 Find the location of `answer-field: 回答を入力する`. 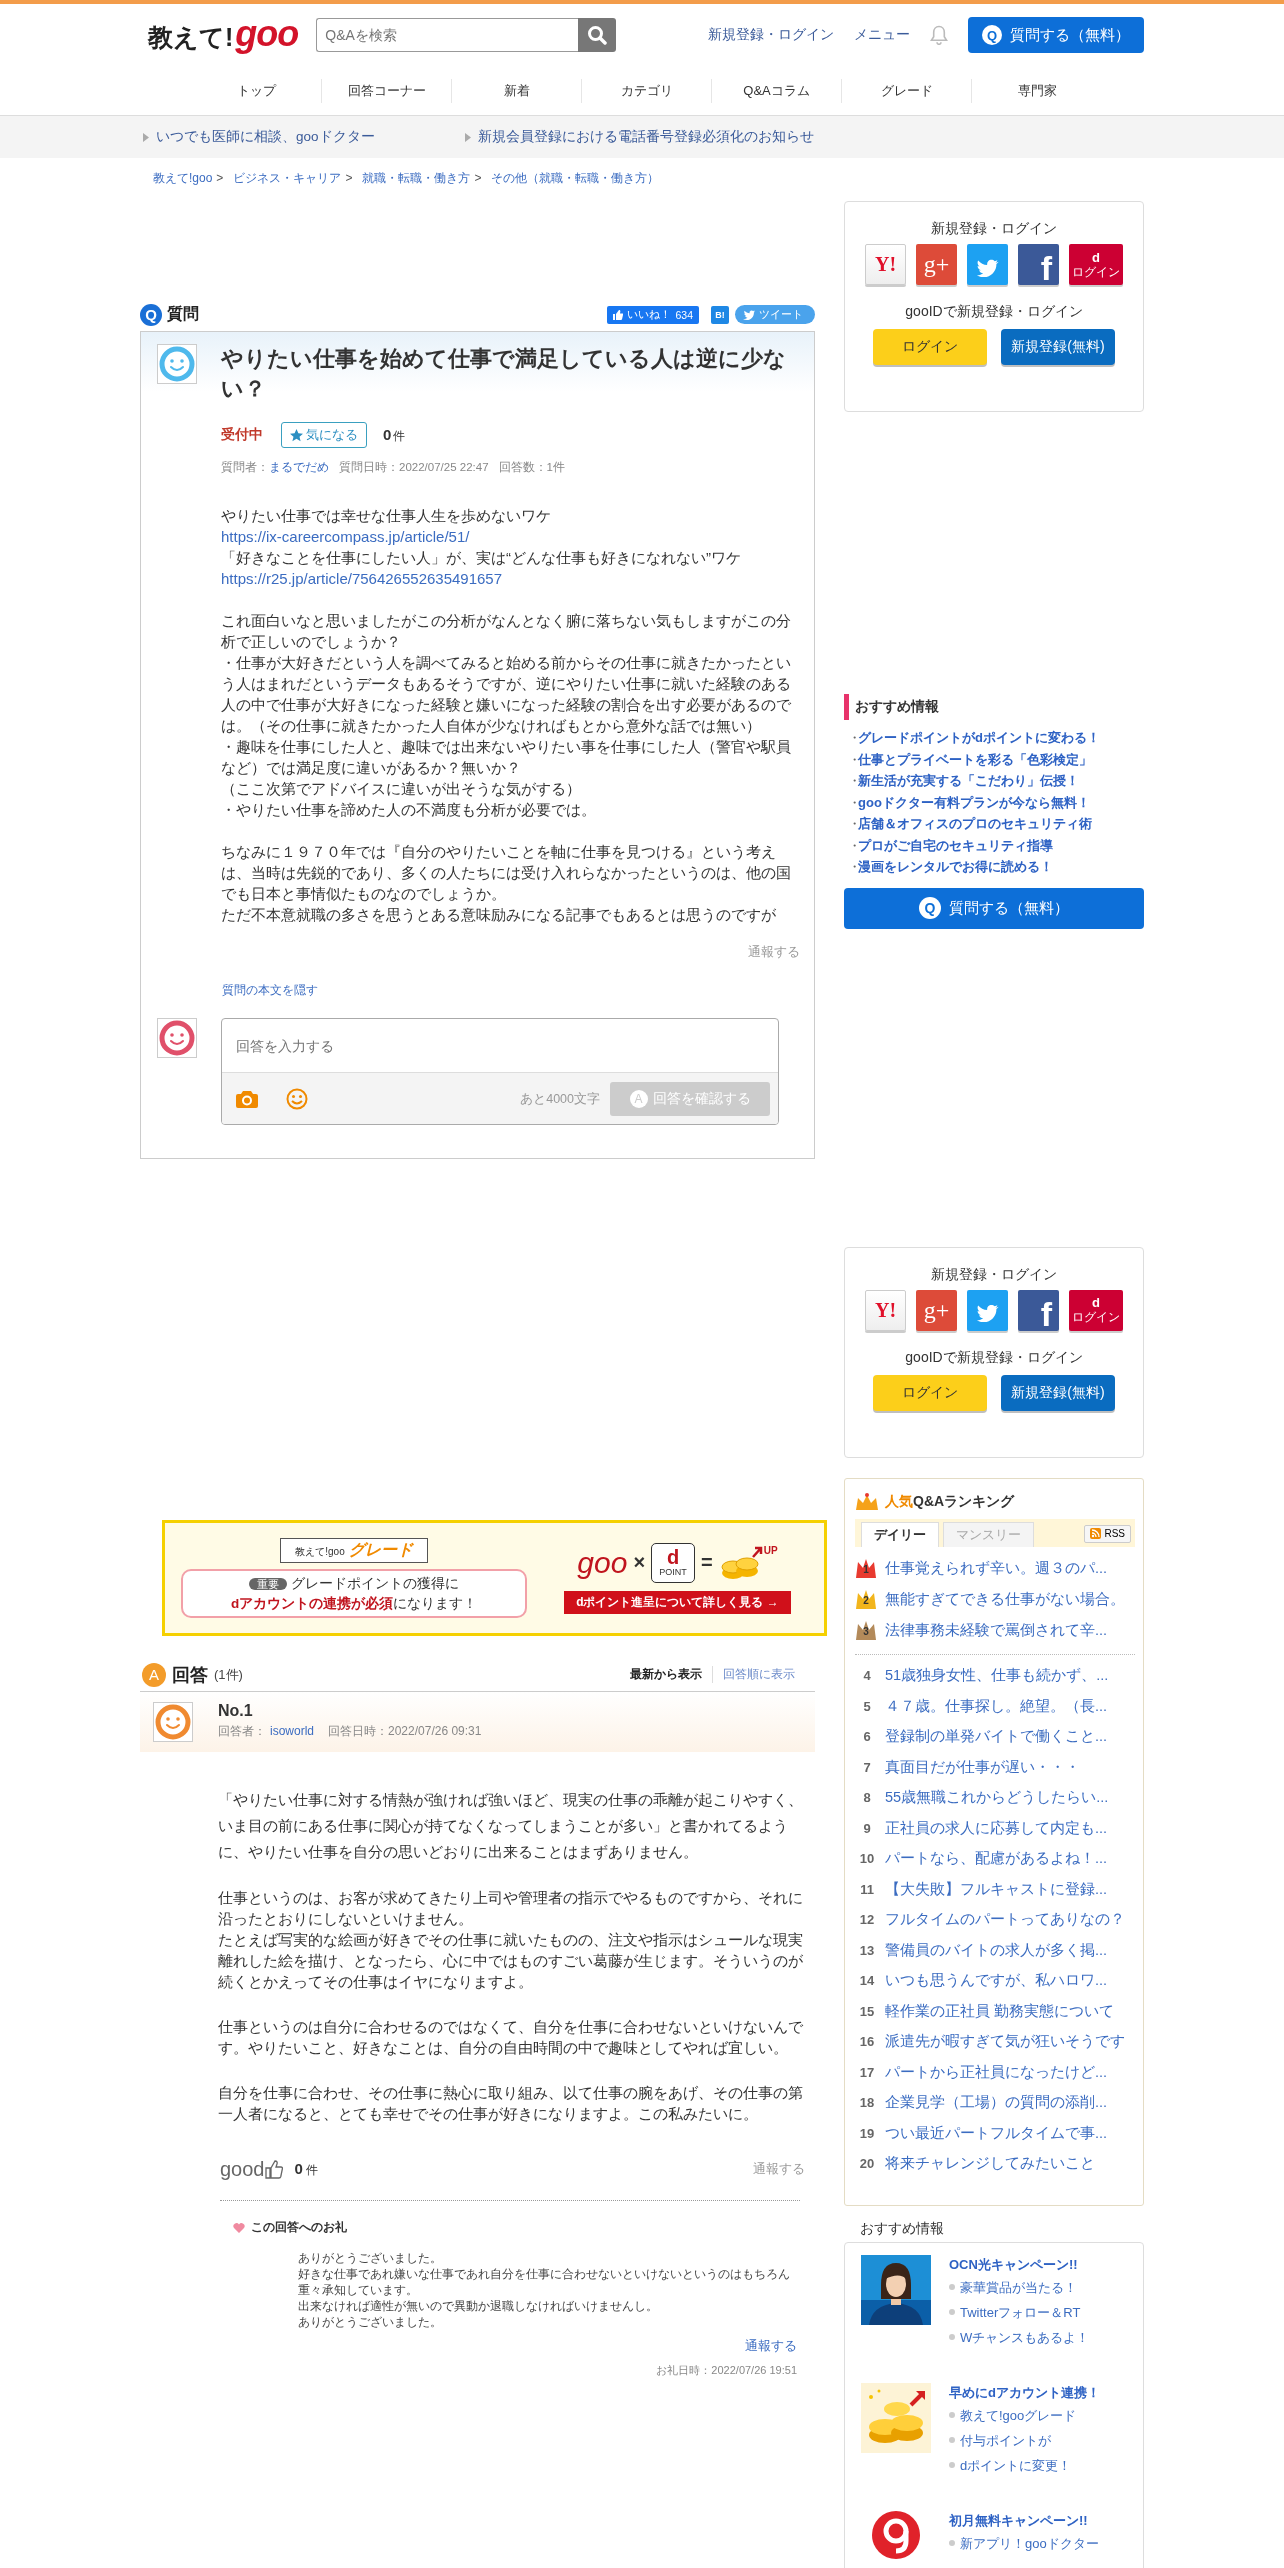

answer-field: 回答を入力する is located at coordinates (500, 1046).